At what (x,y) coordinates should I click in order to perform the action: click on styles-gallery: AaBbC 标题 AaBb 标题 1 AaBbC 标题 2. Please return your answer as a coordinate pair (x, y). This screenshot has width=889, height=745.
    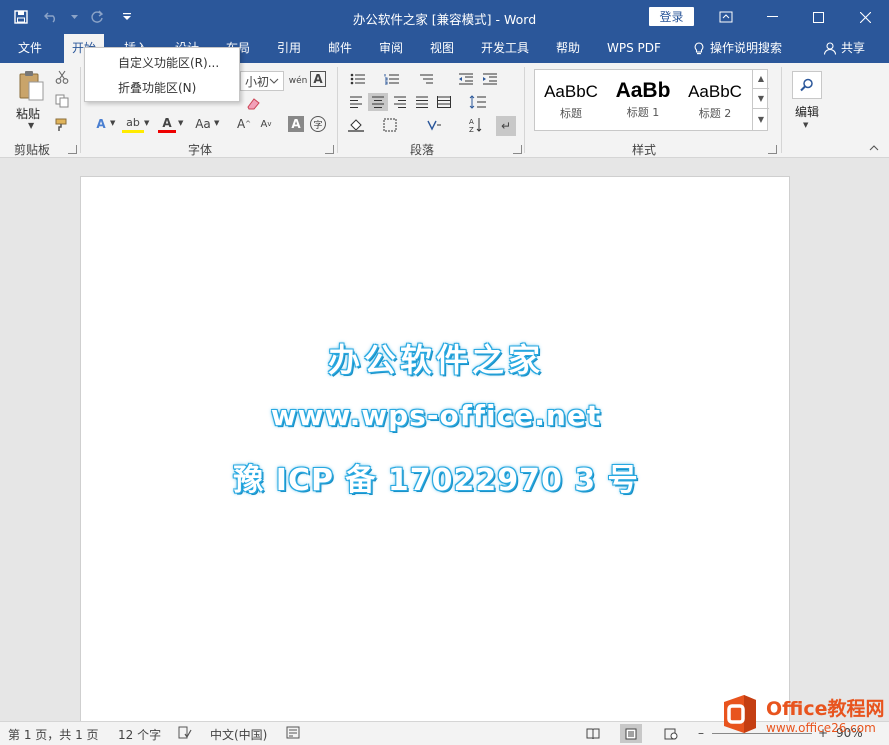
    Looking at the image, I should click on (651, 100).